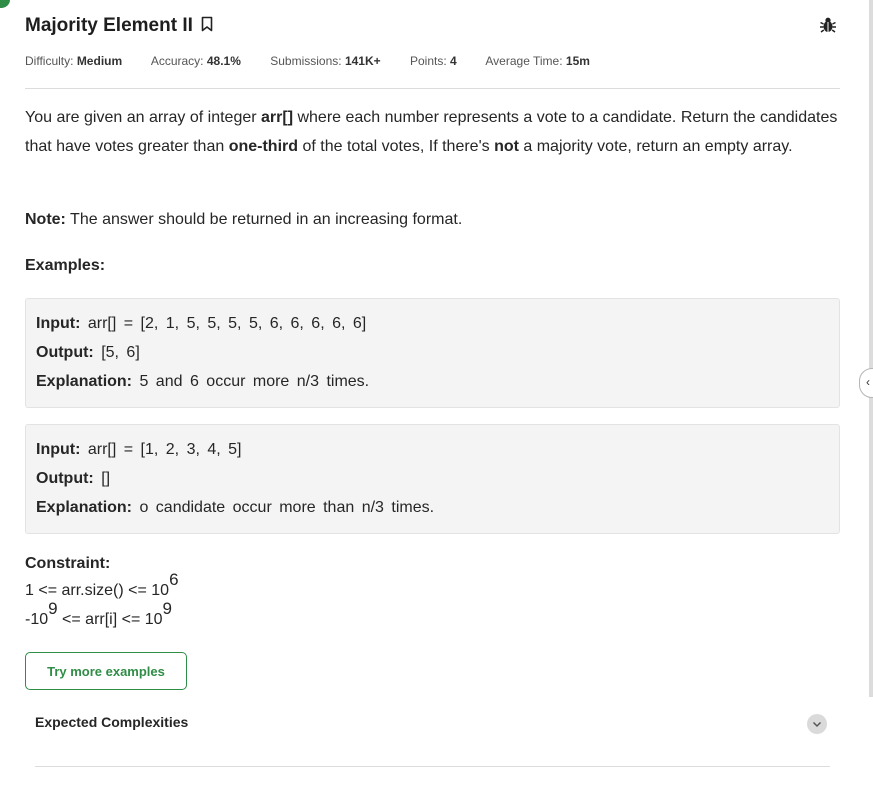 This screenshot has width=873, height=793. I want to click on chevron-down-icon, so click(817, 724).